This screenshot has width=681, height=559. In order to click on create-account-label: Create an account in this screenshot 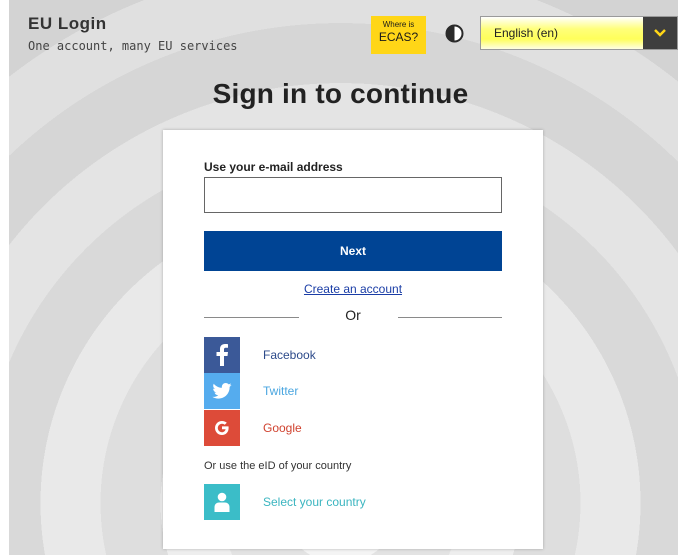, I will do `click(353, 289)`.